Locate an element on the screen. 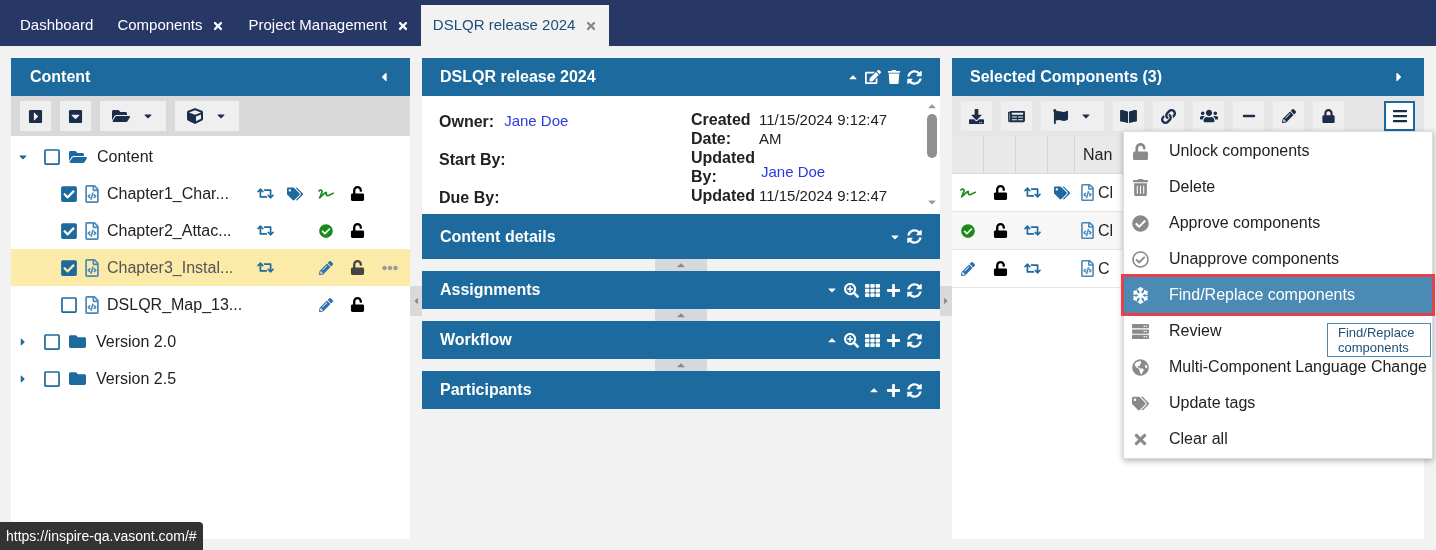 The width and height of the screenshot is (1436, 550). folder-icon is located at coordinates (77, 378).